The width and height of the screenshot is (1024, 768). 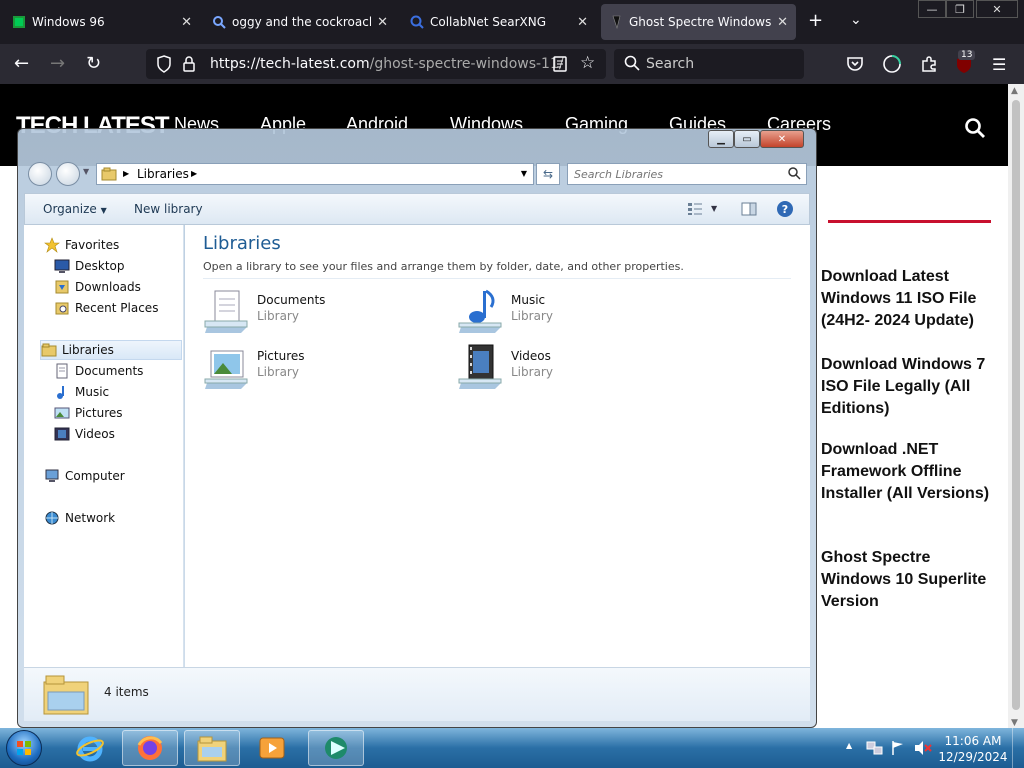 What do you see at coordinates (86, 171) in the screenshot?
I see `recent-pages-chevron-icon: ▼` at bounding box center [86, 171].